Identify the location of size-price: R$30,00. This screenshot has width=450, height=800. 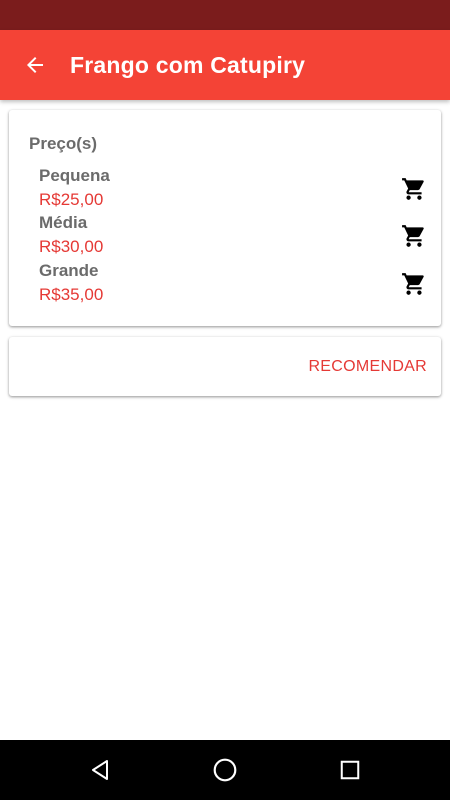
(71, 246).